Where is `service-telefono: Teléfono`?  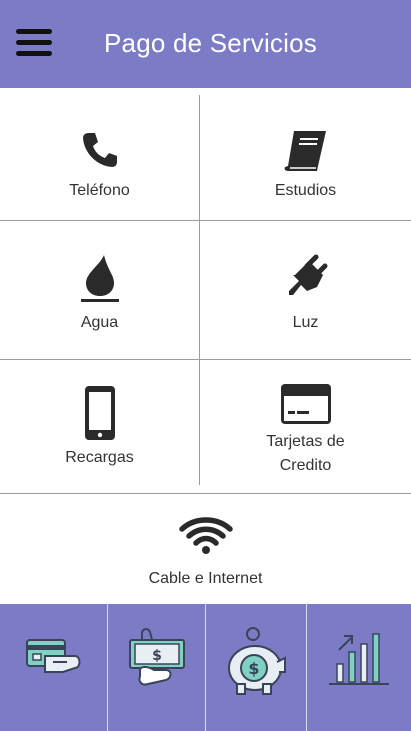 service-telefono: Teléfono is located at coordinates (99, 154).